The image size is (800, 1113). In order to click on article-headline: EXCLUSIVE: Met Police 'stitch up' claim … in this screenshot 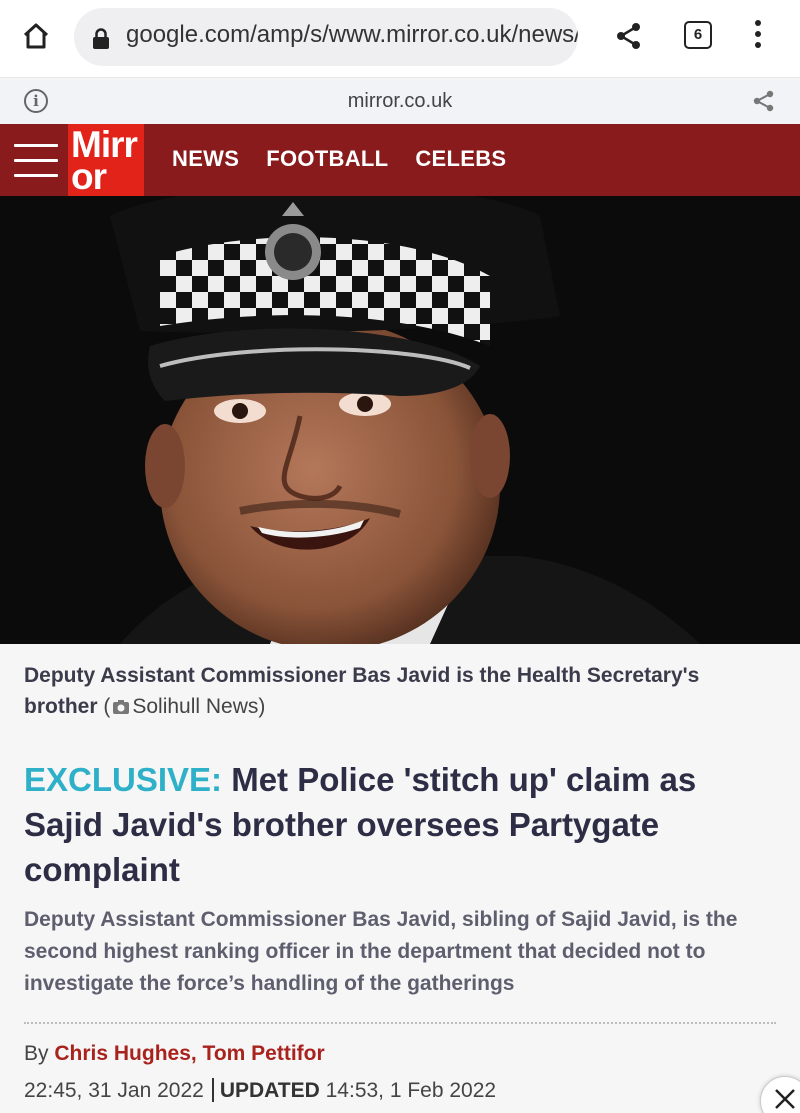, I will do `click(400, 824)`.